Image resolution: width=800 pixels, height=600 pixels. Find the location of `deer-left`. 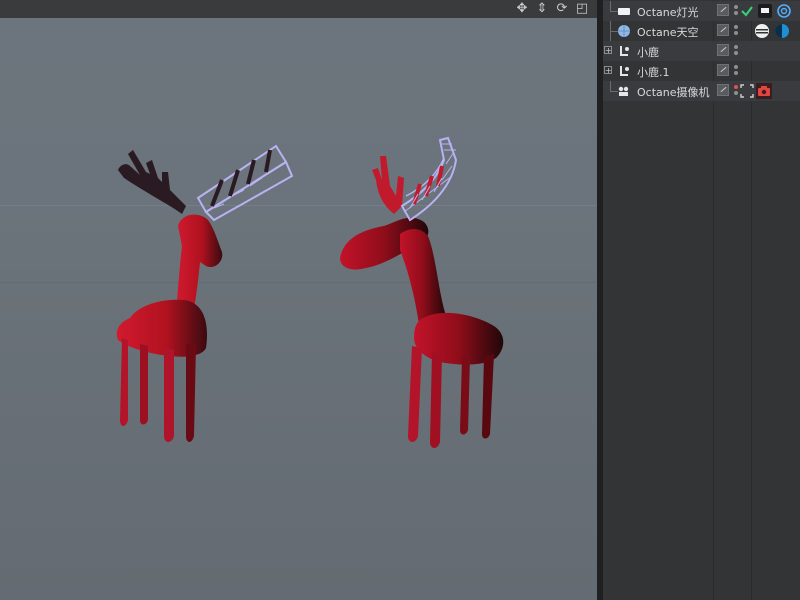

deer-left is located at coordinates (205, 293).